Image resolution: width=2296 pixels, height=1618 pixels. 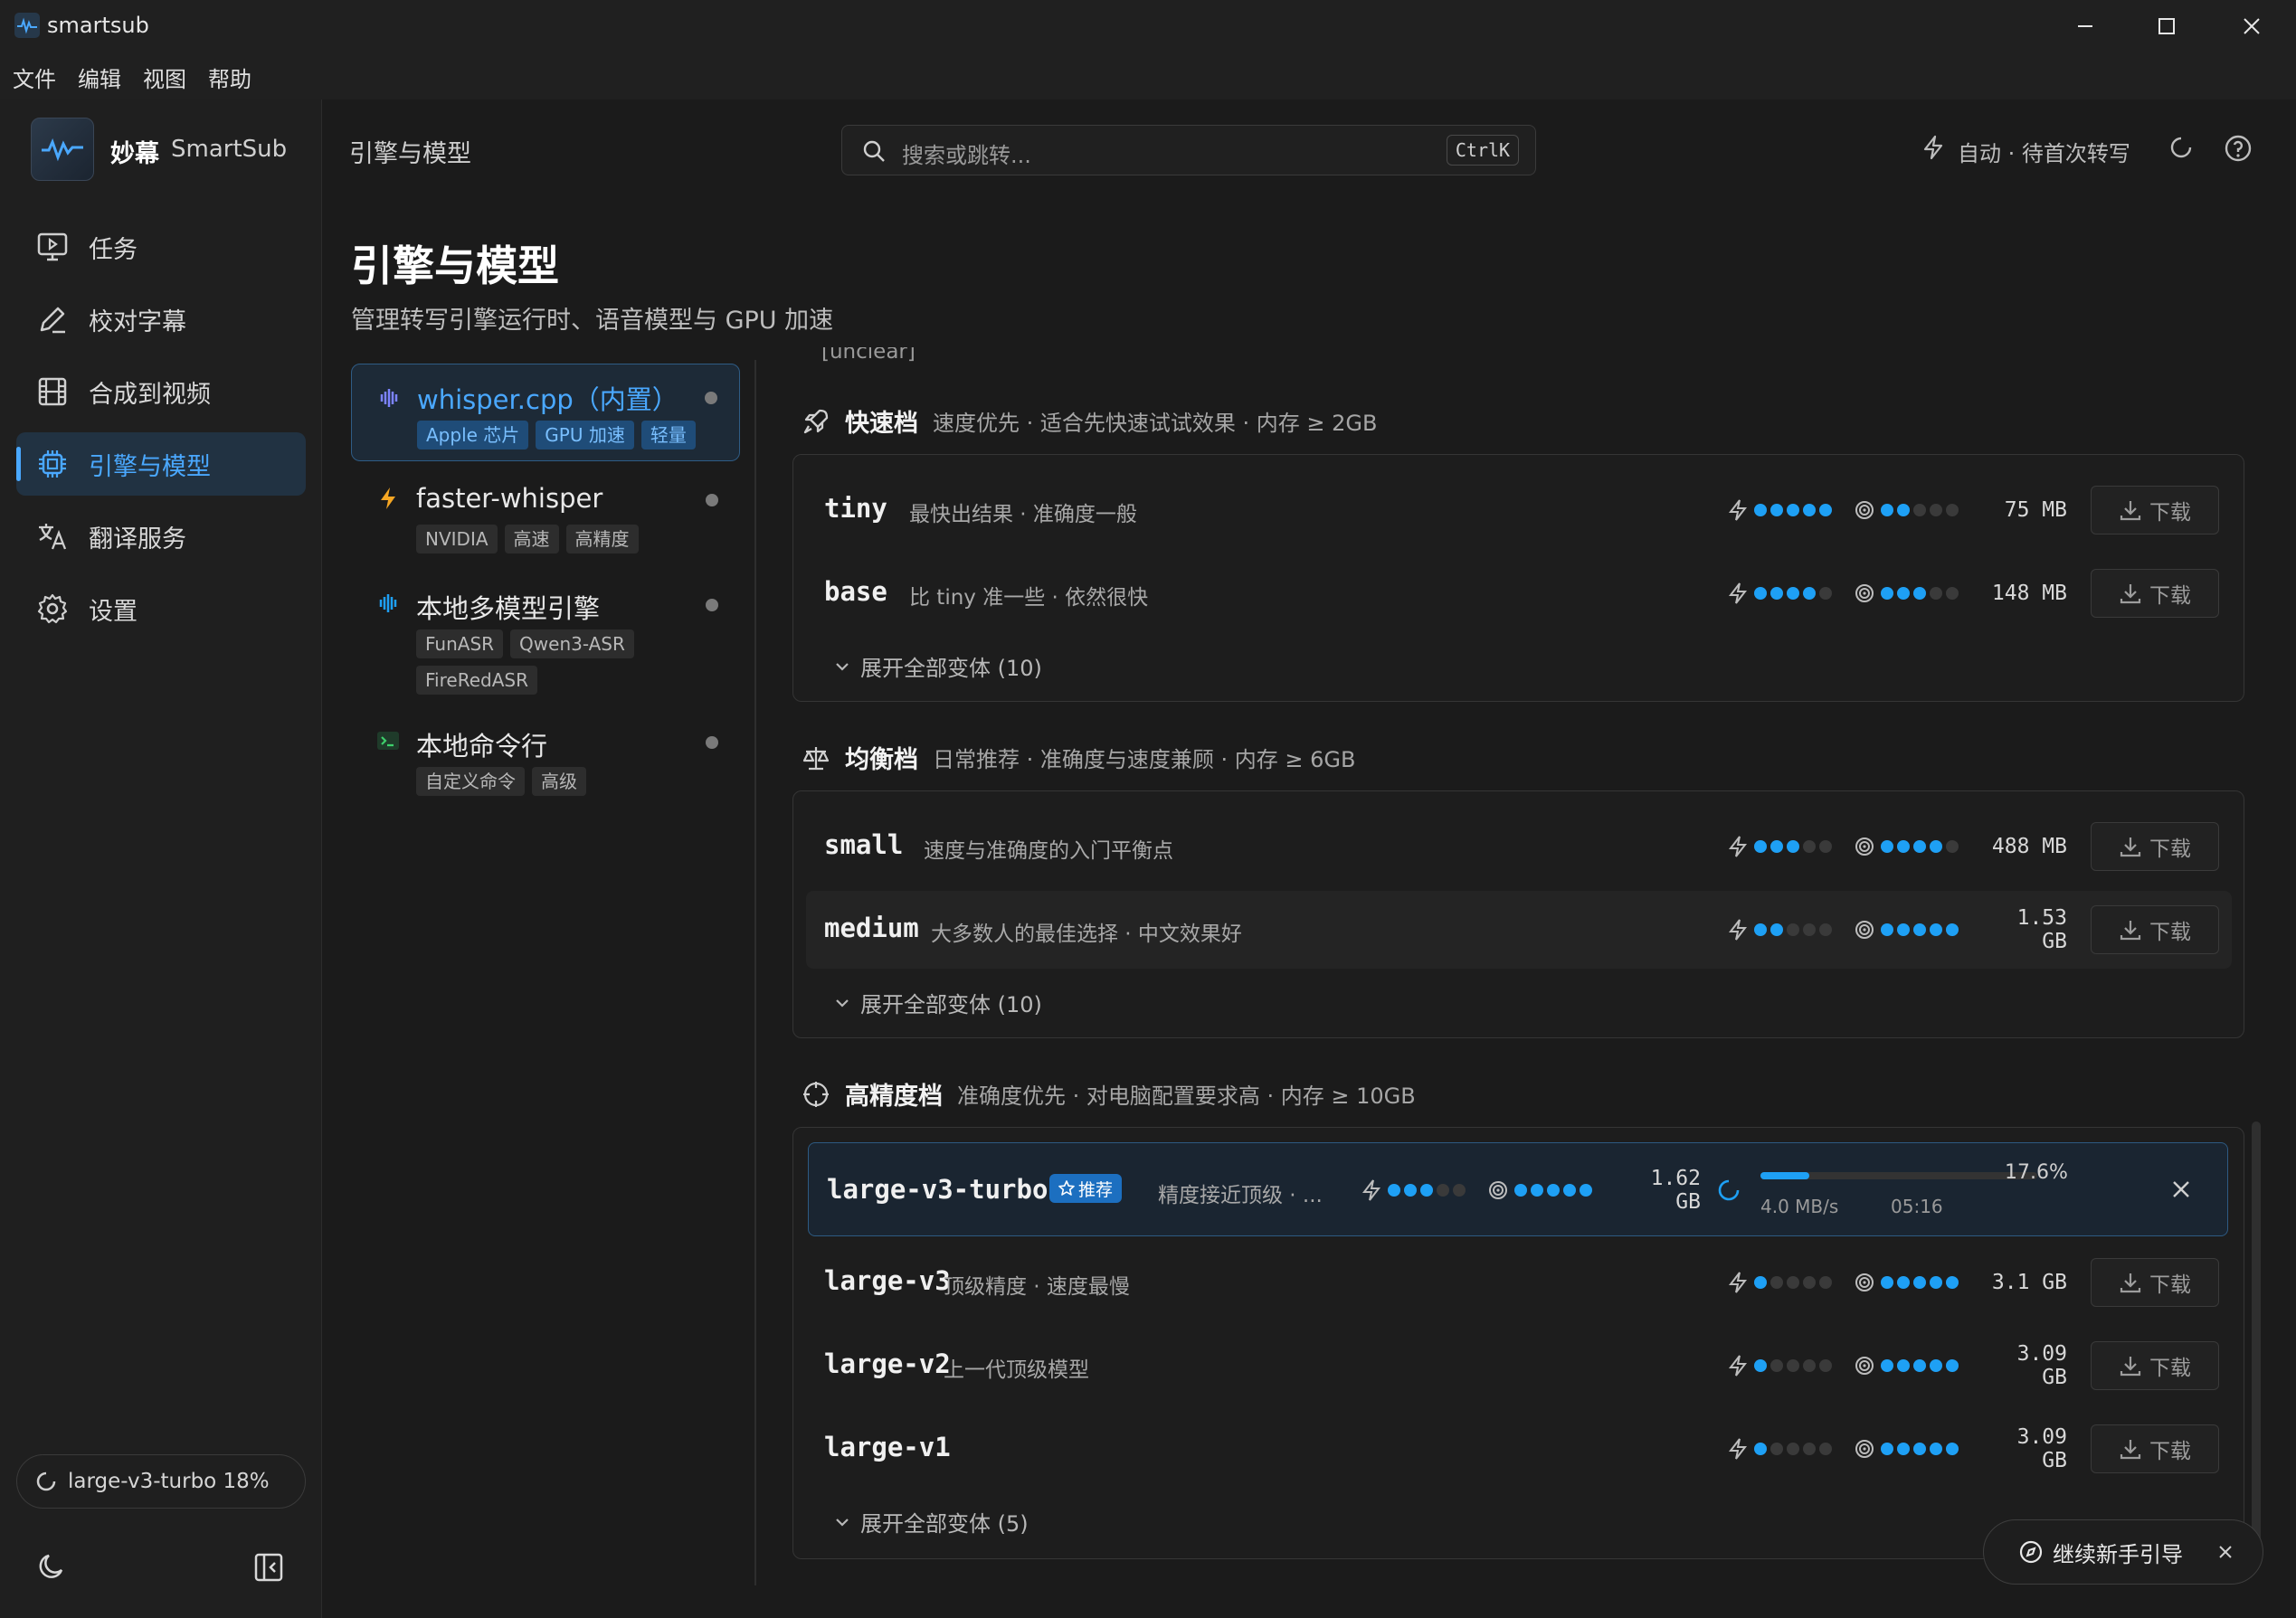 I want to click on sidebar-item-settings: 设置, so click(x=161, y=608).